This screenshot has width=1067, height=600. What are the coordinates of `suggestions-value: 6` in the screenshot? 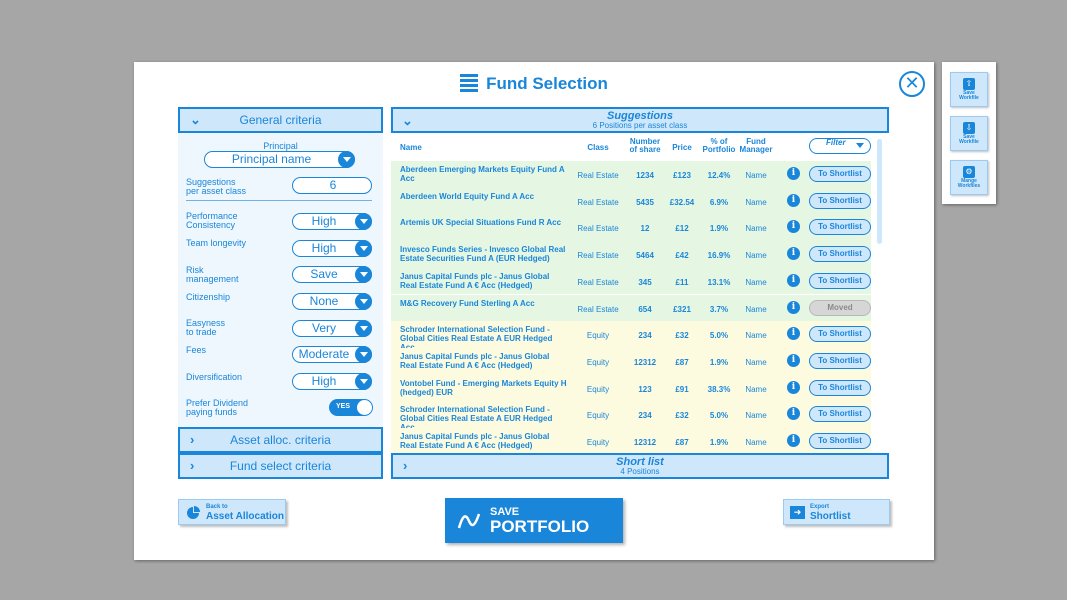 It's located at (333, 185).